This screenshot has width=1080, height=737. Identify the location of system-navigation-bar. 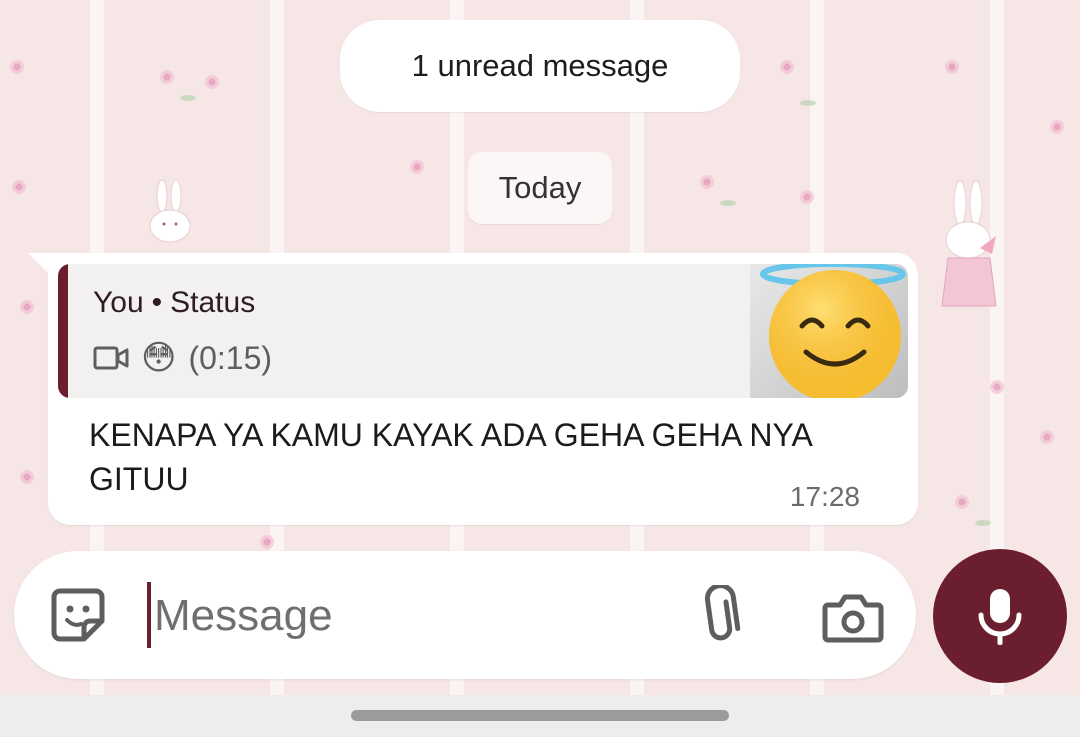
(540, 716).